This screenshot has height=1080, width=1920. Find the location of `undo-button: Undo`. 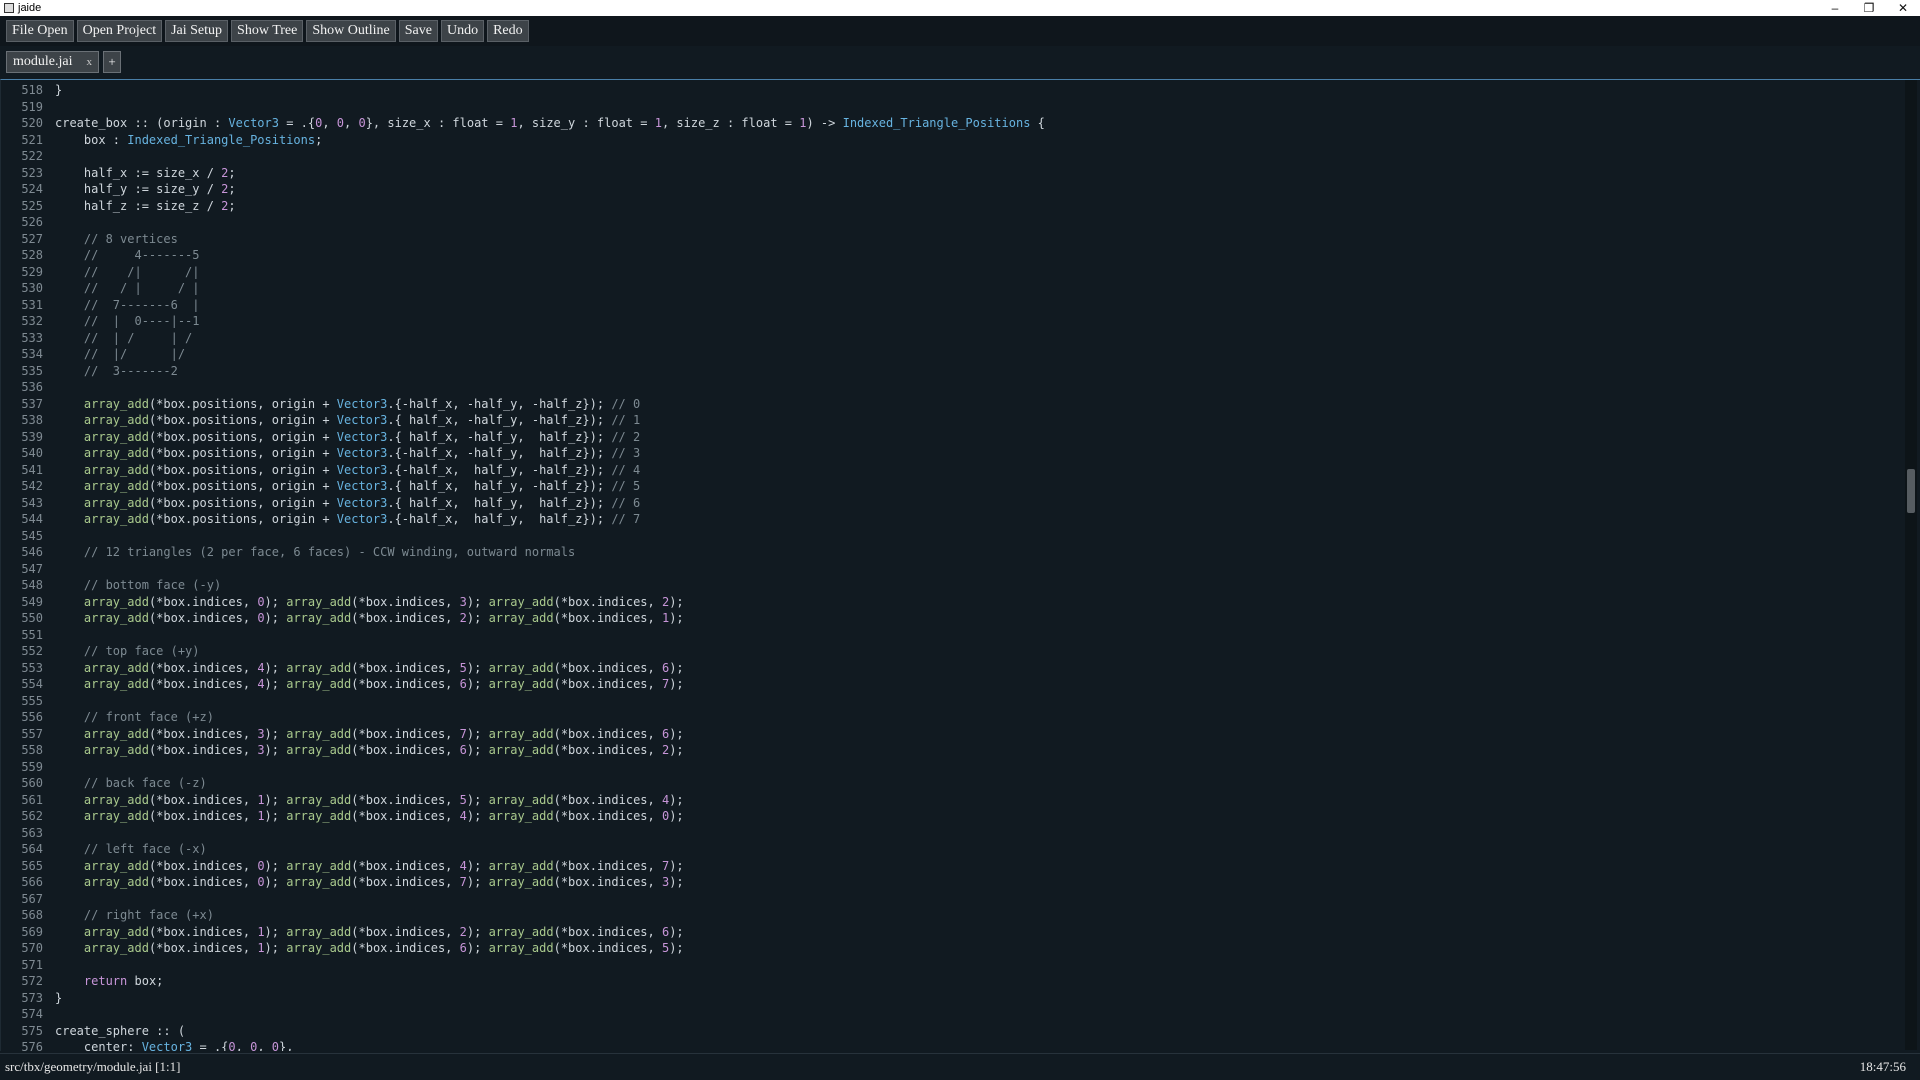

undo-button: Undo is located at coordinates (462, 31).